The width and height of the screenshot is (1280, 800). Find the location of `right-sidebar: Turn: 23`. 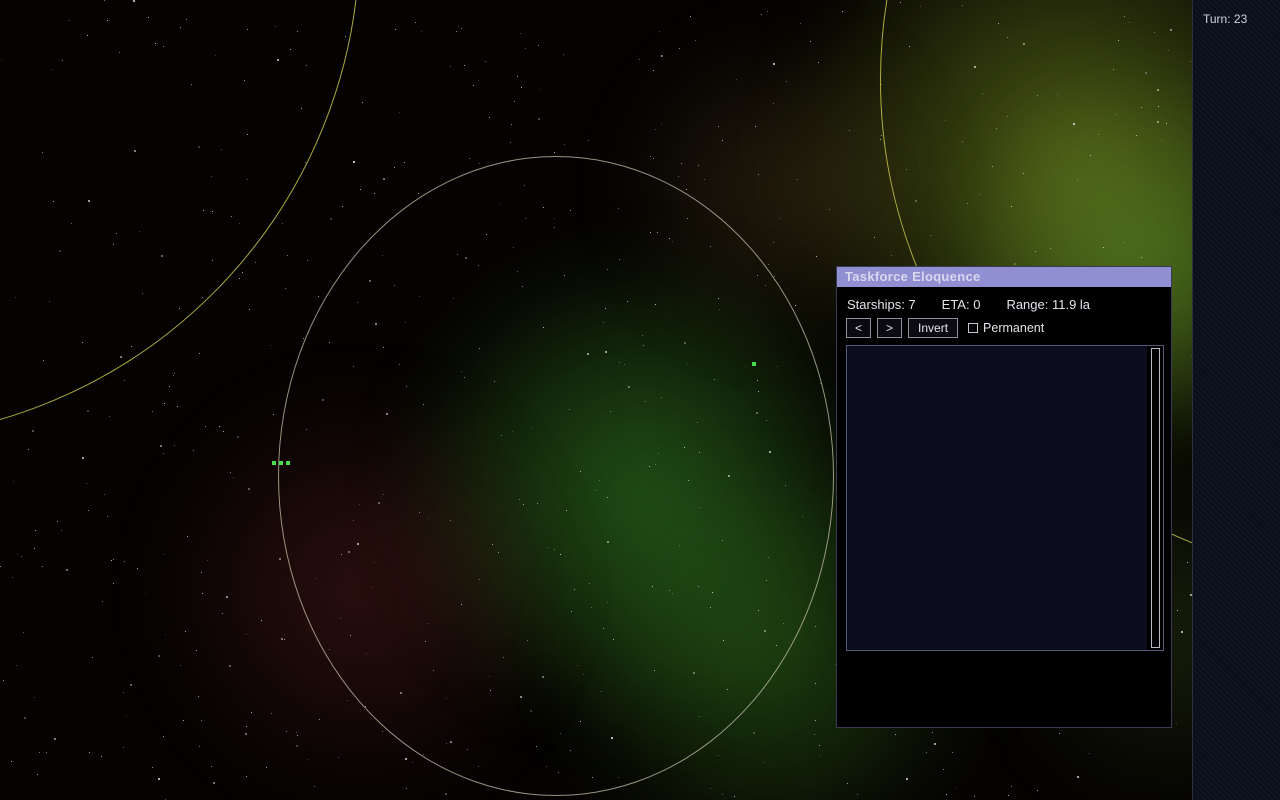

right-sidebar: Turn: 23 is located at coordinates (1236, 400).